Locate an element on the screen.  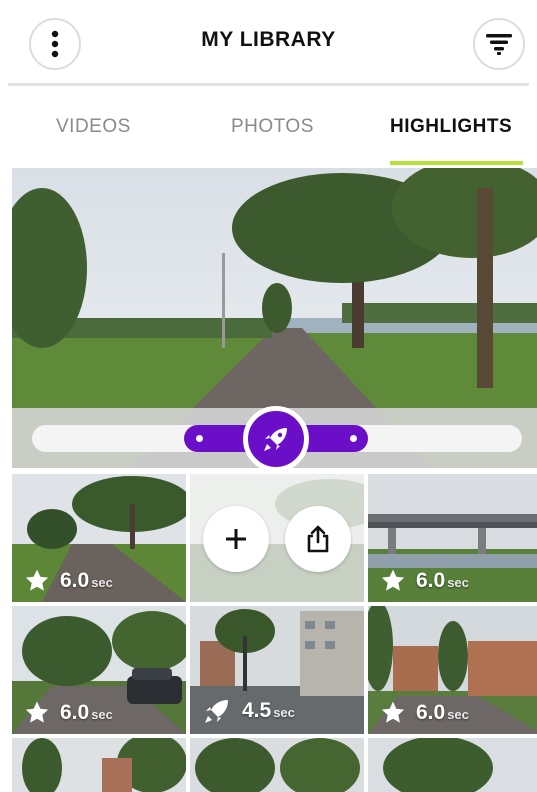
share-icon is located at coordinates (318, 539).